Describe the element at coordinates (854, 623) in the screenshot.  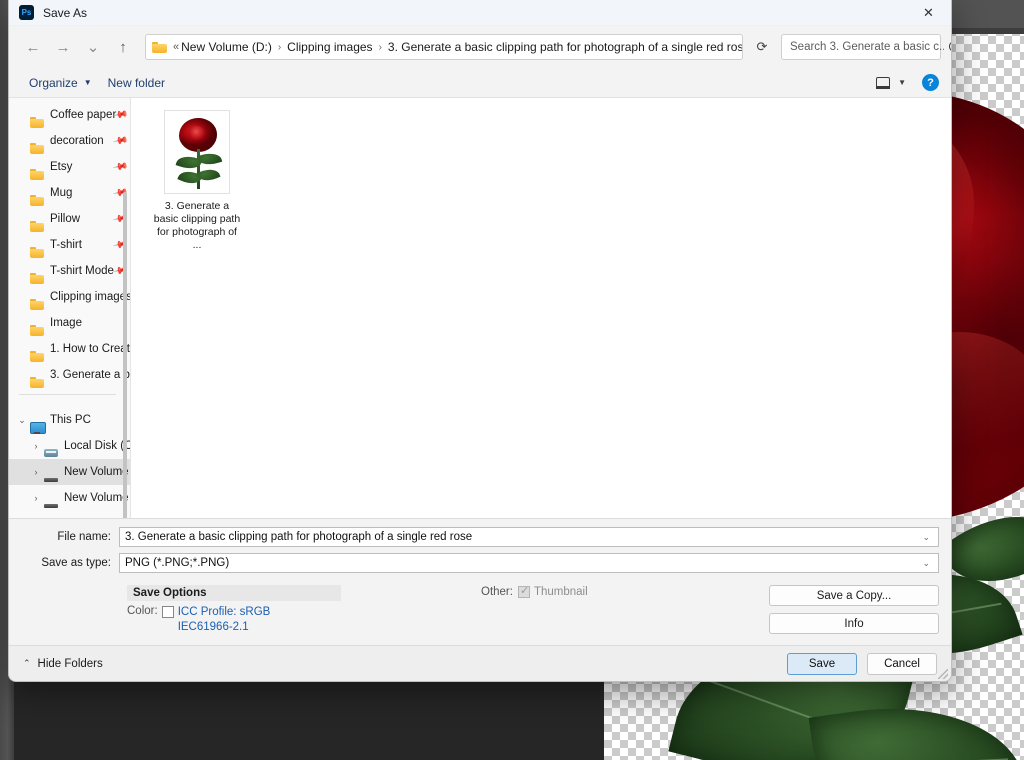
I see `info-button: Info` at that location.